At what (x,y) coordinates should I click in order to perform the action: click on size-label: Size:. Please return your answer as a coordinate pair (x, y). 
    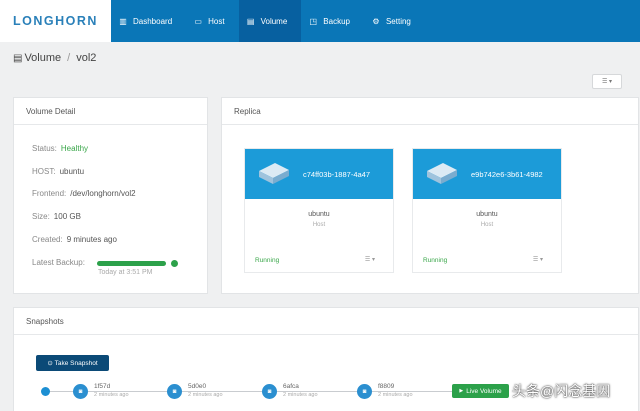
    Looking at the image, I should click on (41, 216).